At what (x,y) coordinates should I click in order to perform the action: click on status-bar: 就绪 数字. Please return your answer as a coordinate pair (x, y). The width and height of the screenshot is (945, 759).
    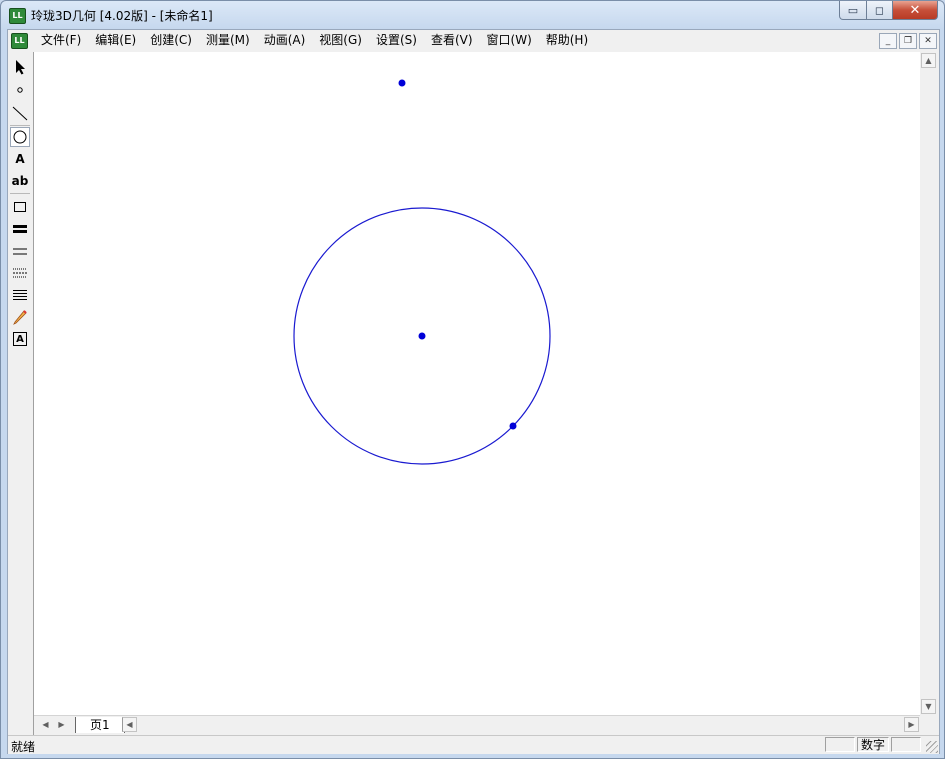
    Looking at the image, I should click on (473, 744).